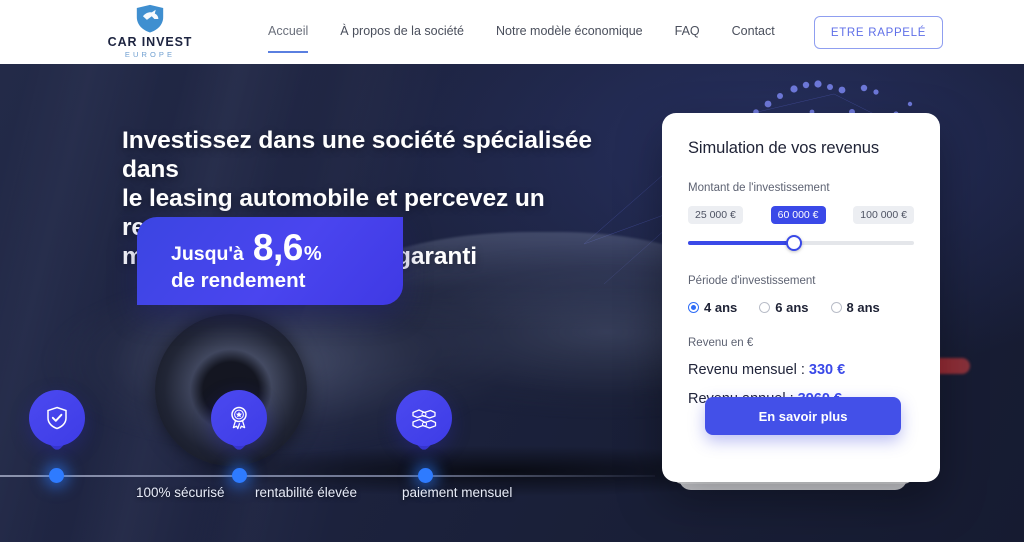  Describe the element at coordinates (57, 418) in the screenshot. I see `shield-check-icon` at that location.